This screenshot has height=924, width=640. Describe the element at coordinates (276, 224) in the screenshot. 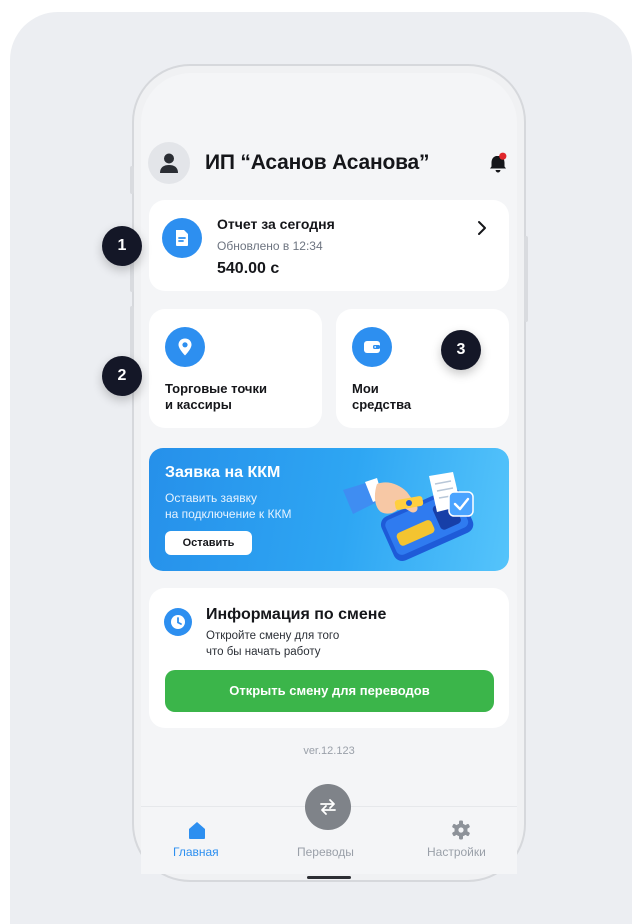

I see `report-title: Отчет за сегодня` at that location.